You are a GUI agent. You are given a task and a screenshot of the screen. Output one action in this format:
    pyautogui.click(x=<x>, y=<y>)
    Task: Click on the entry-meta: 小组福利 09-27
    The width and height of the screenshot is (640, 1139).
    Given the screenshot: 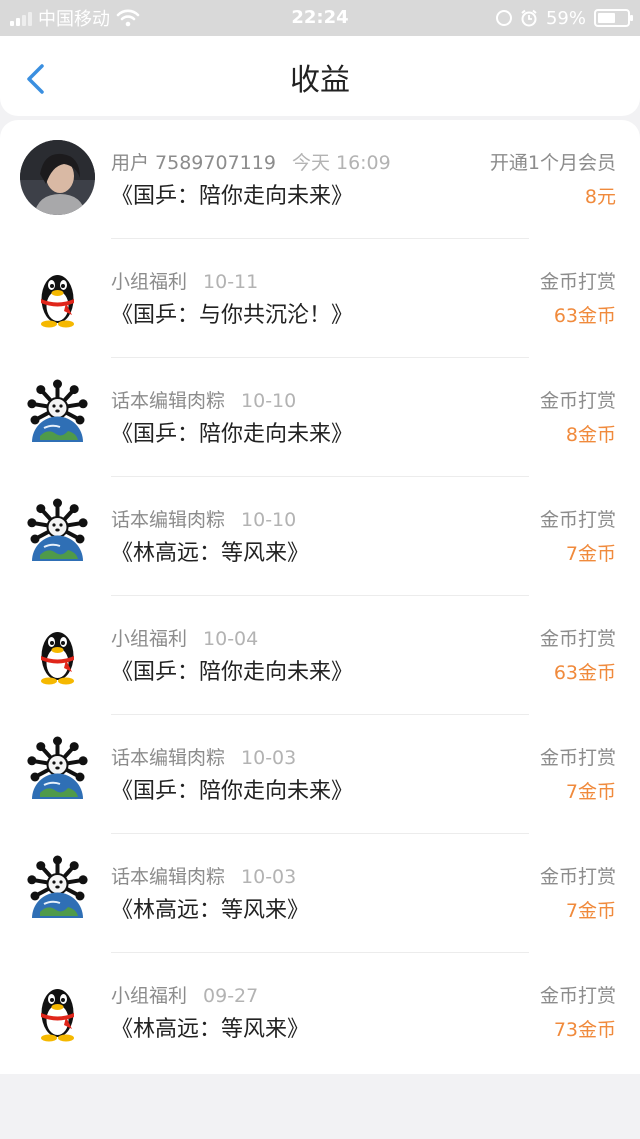 What is the action you would take?
    pyautogui.click(x=184, y=994)
    